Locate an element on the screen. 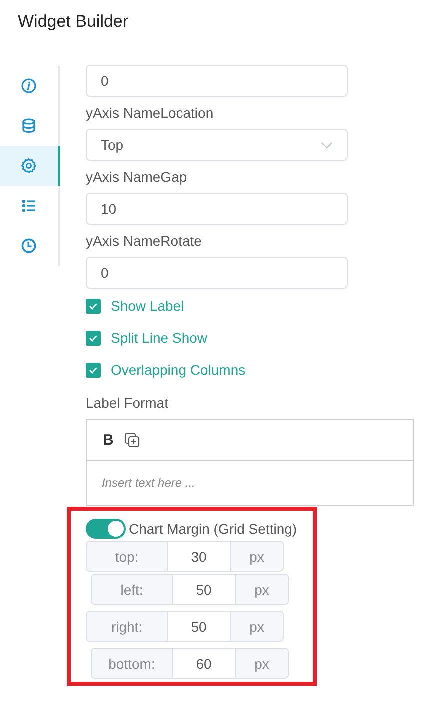 This screenshot has height=705, width=427. field-label: yAxis NameLocation is located at coordinates (150, 114).